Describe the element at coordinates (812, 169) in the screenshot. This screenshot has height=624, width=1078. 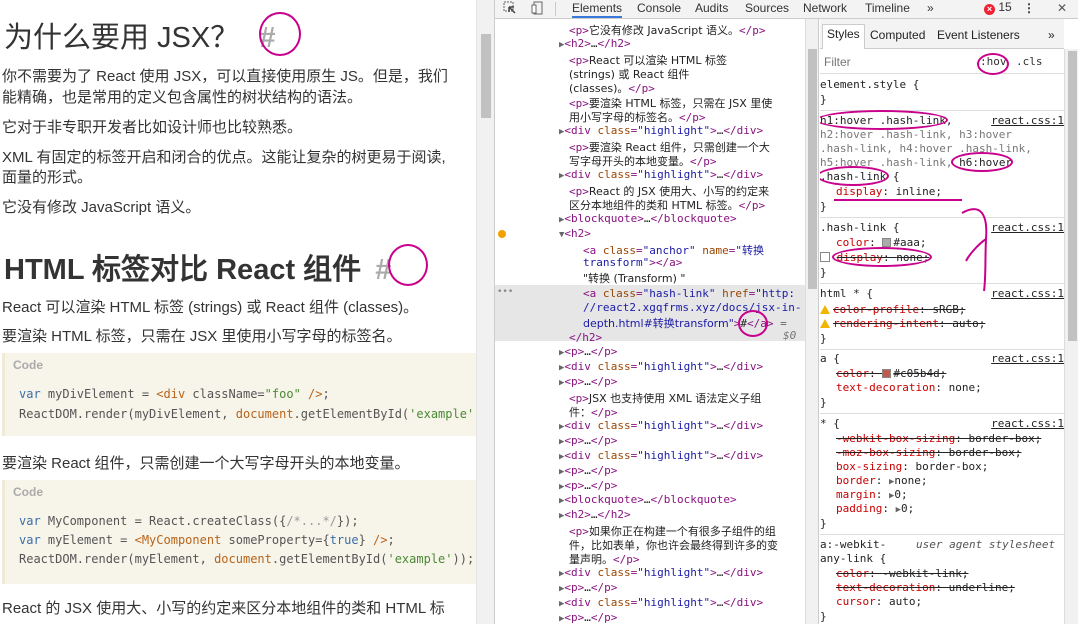
I see `elements-scrollbar-thumb` at that location.